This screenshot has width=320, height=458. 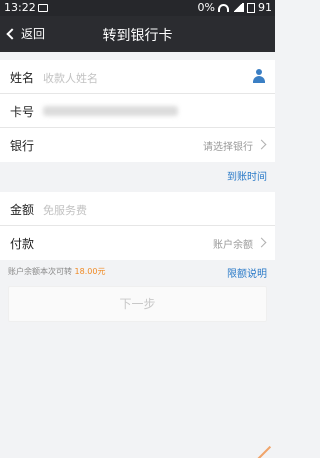 What do you see at coordinates (43, 8) in the screenshot?
I see `image-notification-icon` at bounding box center [43, 8].